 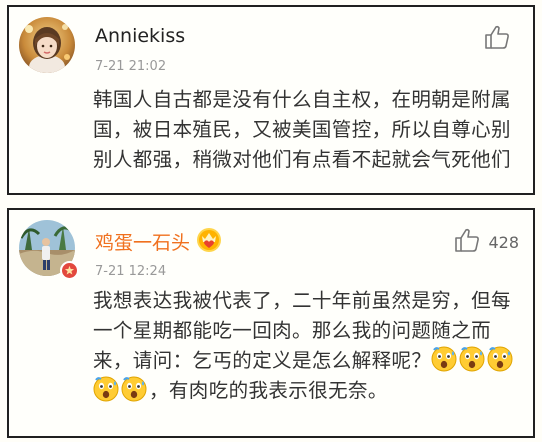 What do you see at coordinates (503, 242) in the screenshot?
I see `like-count: 428` at bounding box center [503, 242].